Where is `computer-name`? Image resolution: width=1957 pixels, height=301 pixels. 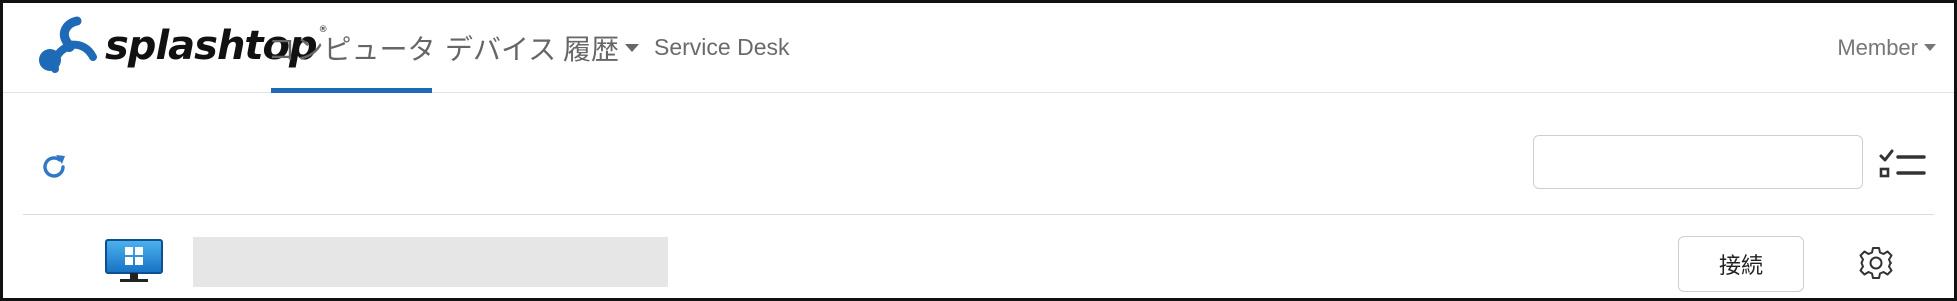
computer-name is located at coordinates (430, 262).